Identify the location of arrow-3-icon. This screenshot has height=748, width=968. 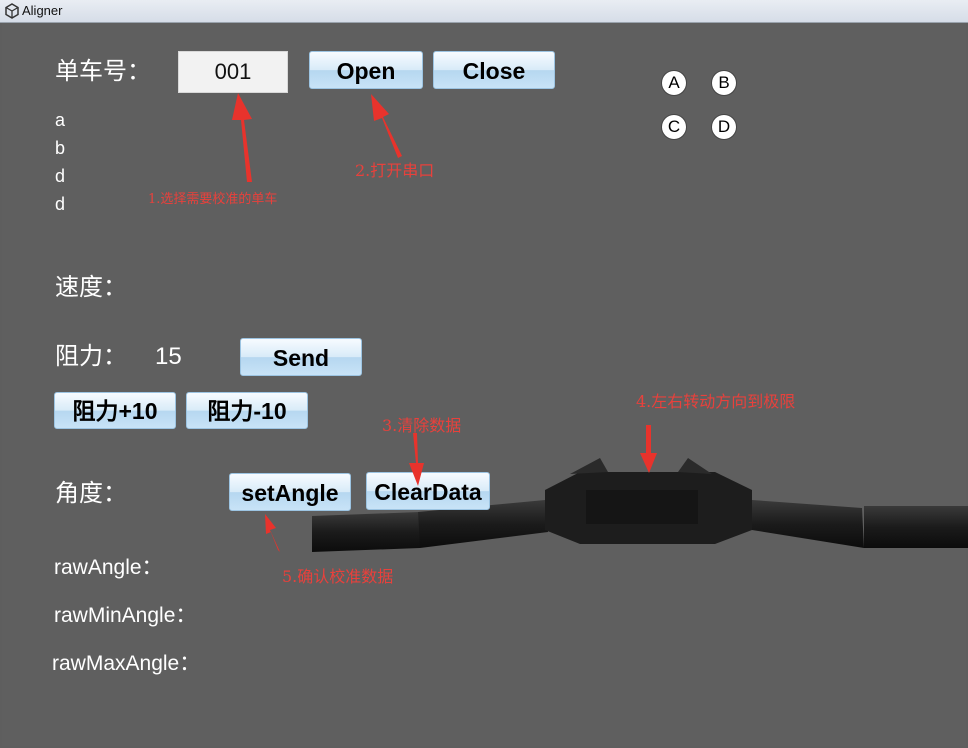
(416, 459).